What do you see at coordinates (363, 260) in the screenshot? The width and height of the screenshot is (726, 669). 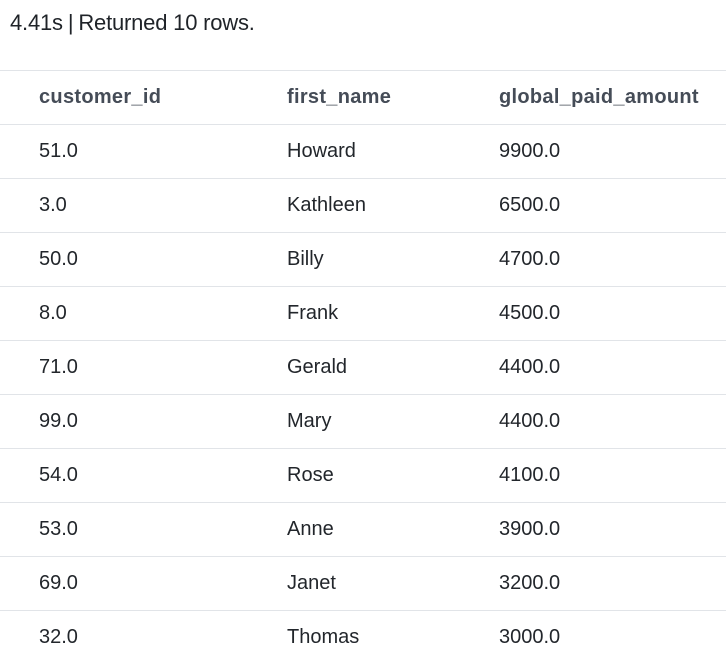 I see `table-row: 50.0 Billy 4700.0` at bounding box center [363, 260].